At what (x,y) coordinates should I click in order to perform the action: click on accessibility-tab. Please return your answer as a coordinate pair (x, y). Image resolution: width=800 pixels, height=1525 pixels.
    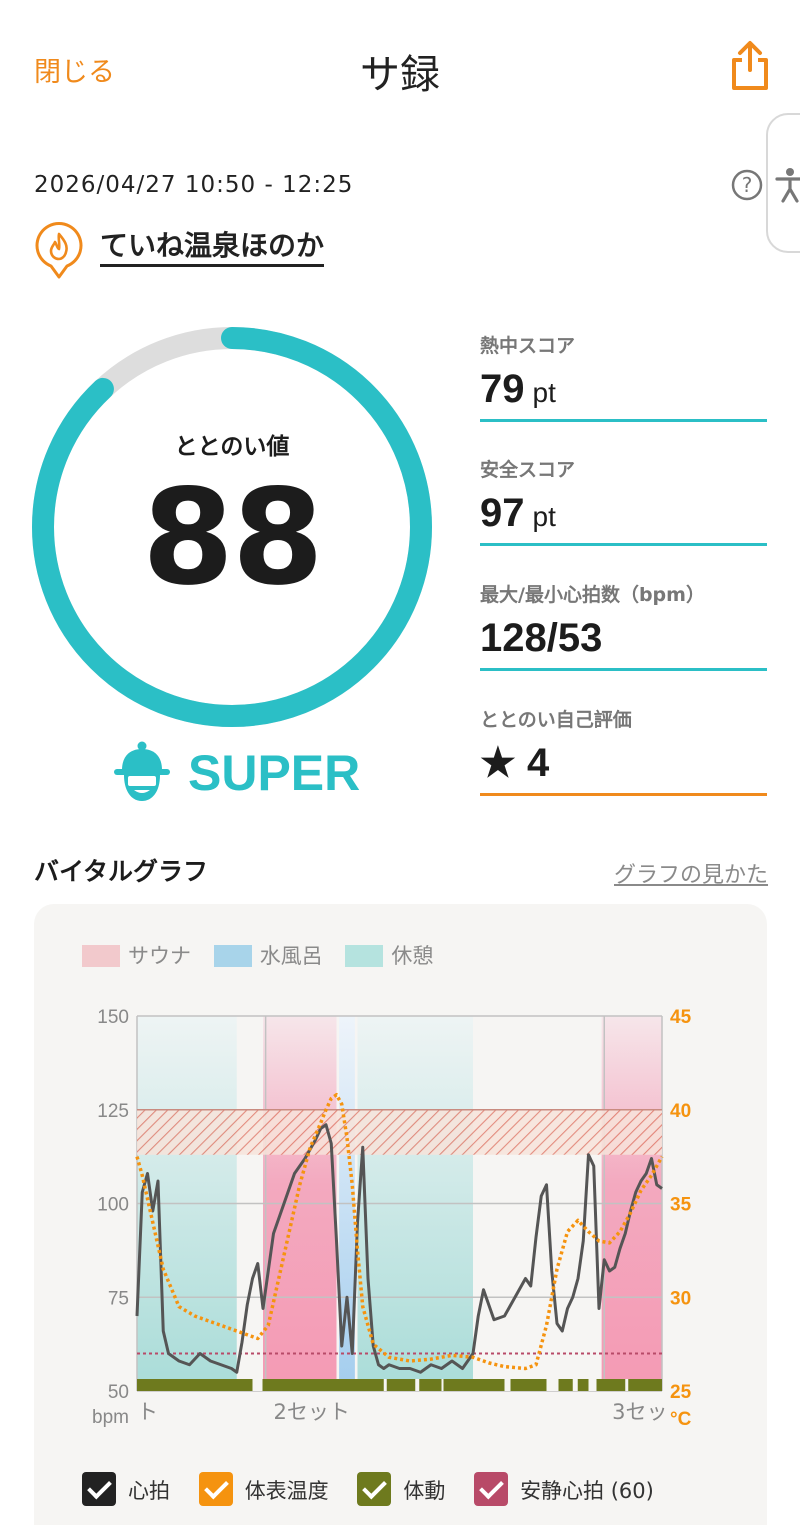
    Looking at the image, I should click on (783, 183).